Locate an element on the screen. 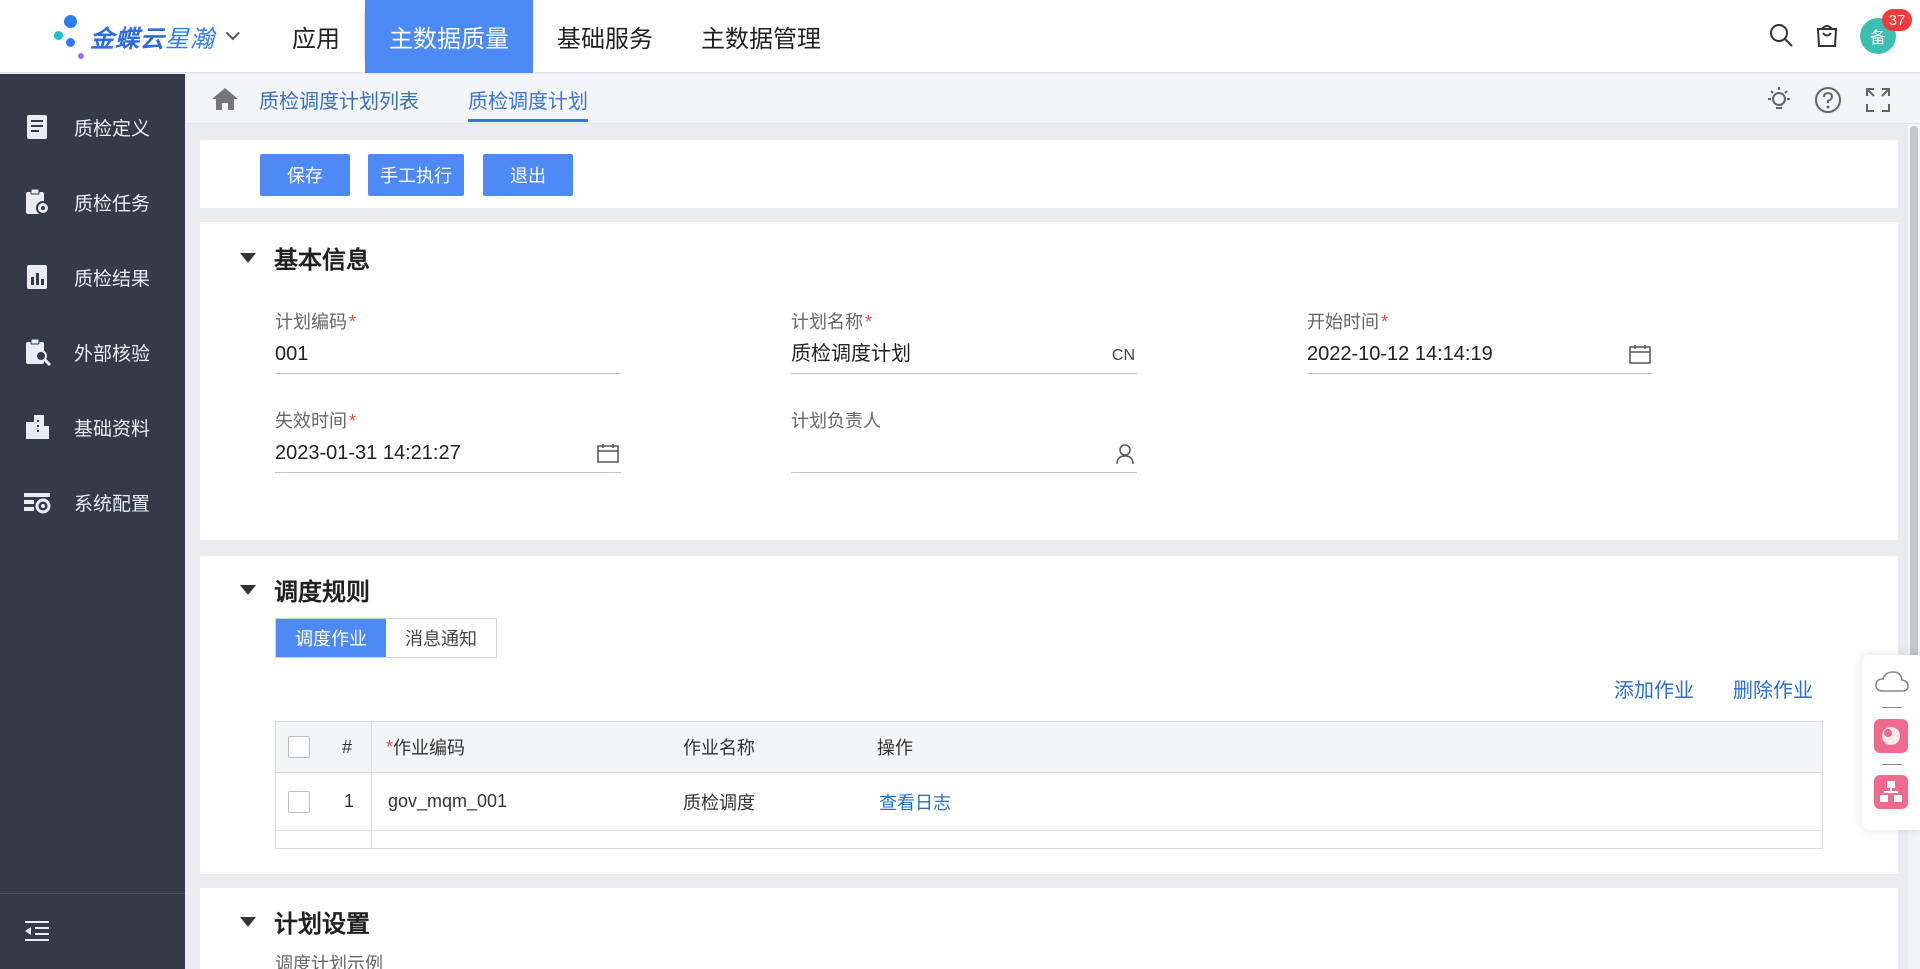  plan-code-field: 计划编码 * 001 is located at coordinates (448, 341).